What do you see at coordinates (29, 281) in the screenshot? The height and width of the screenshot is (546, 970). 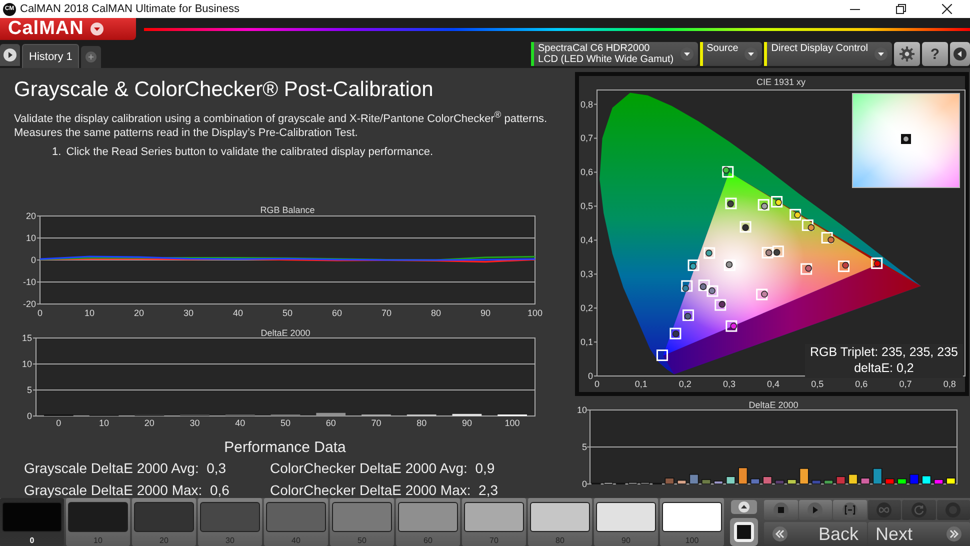 I see `axis-label: -10` at bounding box center [29, 281].